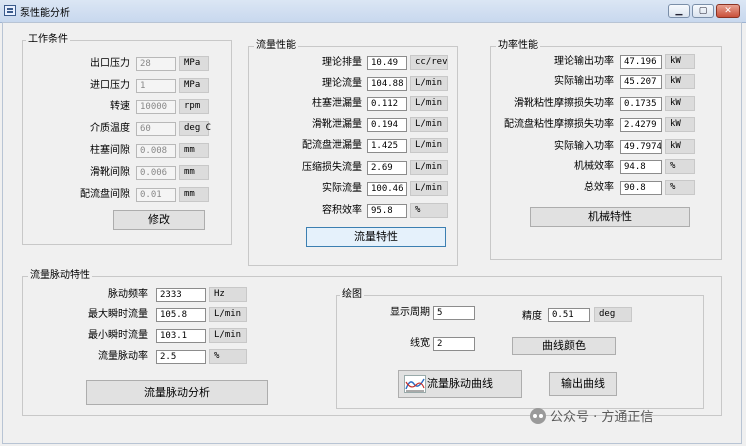 Image resolution: width=746 pixels, height=446 pixels. I want to click on plot-legend: 绘图, so click(352, 295).